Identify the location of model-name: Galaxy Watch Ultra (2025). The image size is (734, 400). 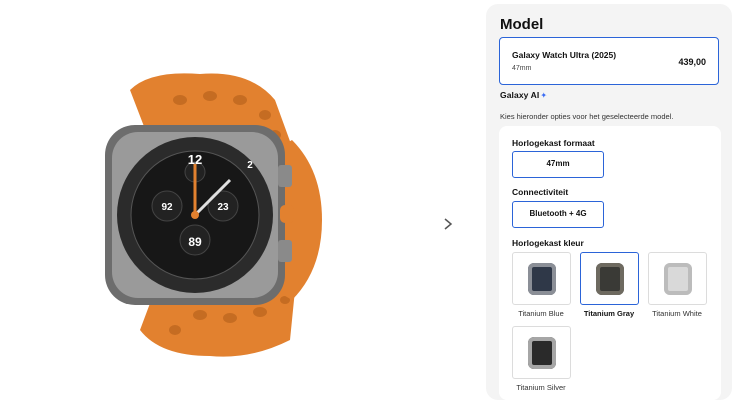
(564, 55).